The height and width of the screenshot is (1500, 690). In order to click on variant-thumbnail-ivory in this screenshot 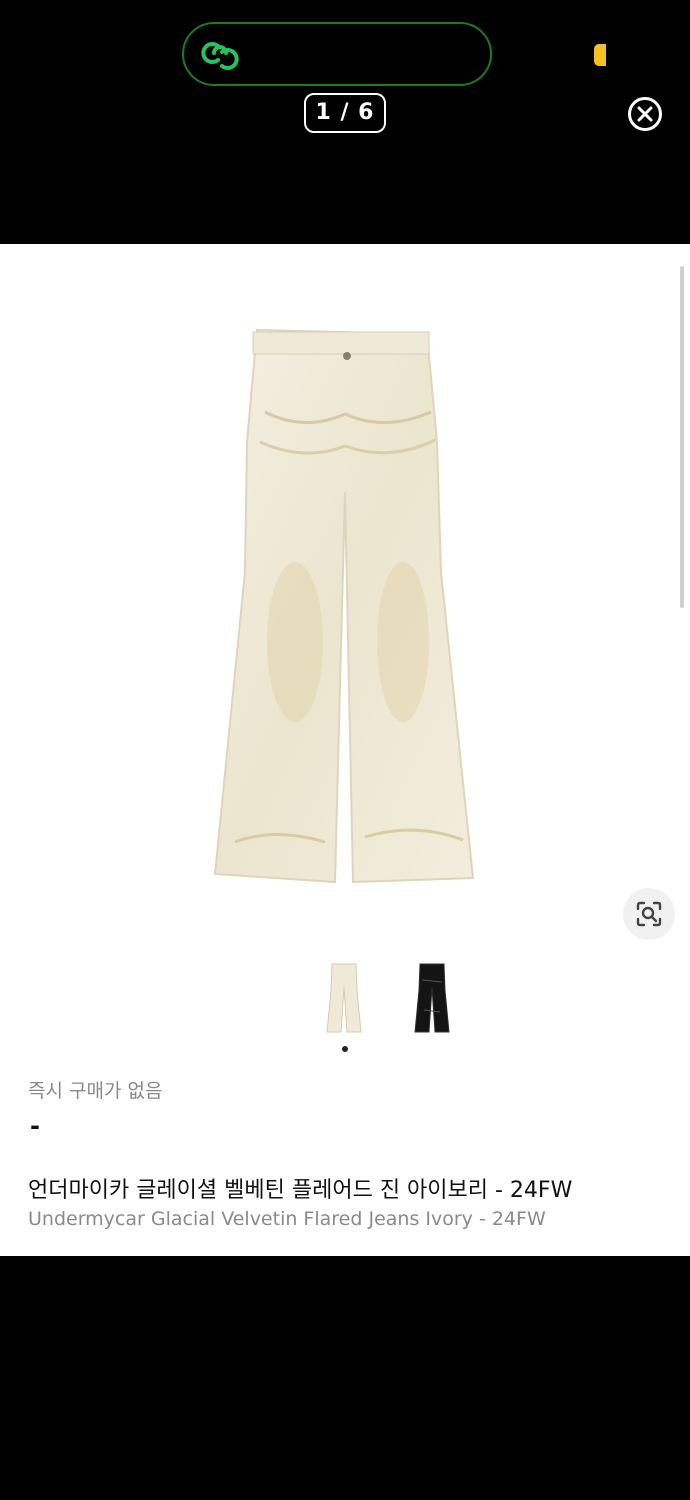, I will do `click(344, 998)`.